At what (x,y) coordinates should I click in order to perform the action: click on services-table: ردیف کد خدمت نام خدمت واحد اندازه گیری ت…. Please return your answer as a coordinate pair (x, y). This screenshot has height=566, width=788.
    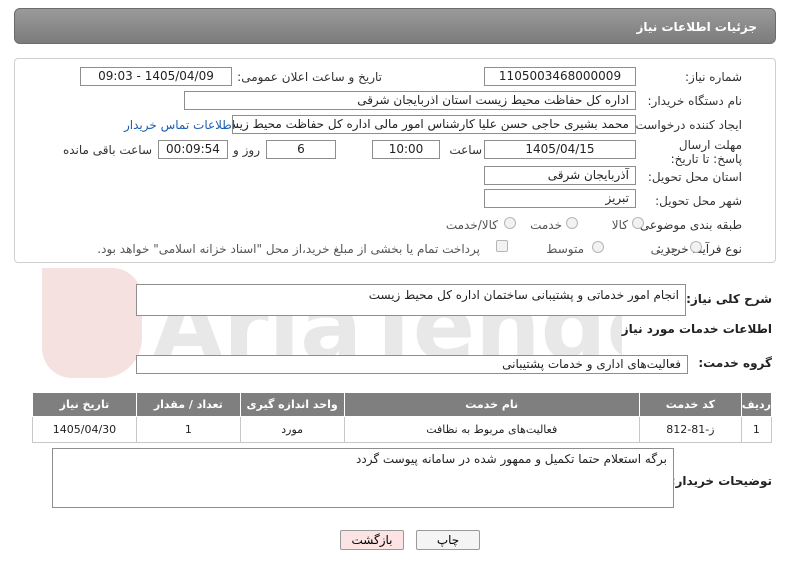
    Looking at the image, I should click on (402, 417).